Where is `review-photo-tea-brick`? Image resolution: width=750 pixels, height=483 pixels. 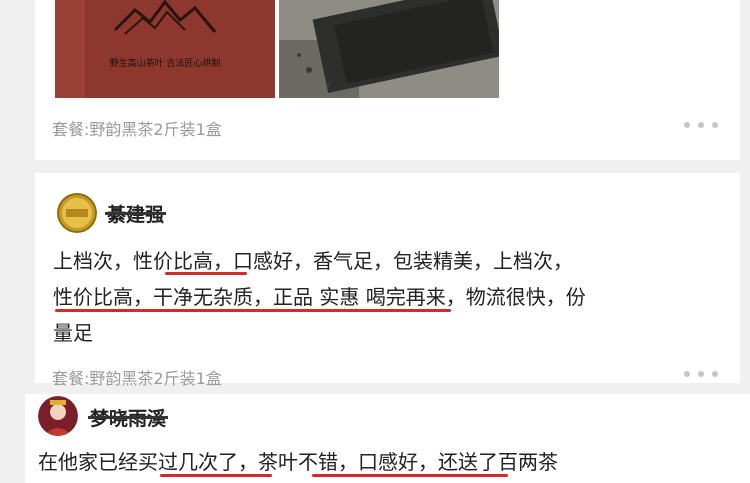
review-photo-tea-brick is located at coordinates (389, 49).